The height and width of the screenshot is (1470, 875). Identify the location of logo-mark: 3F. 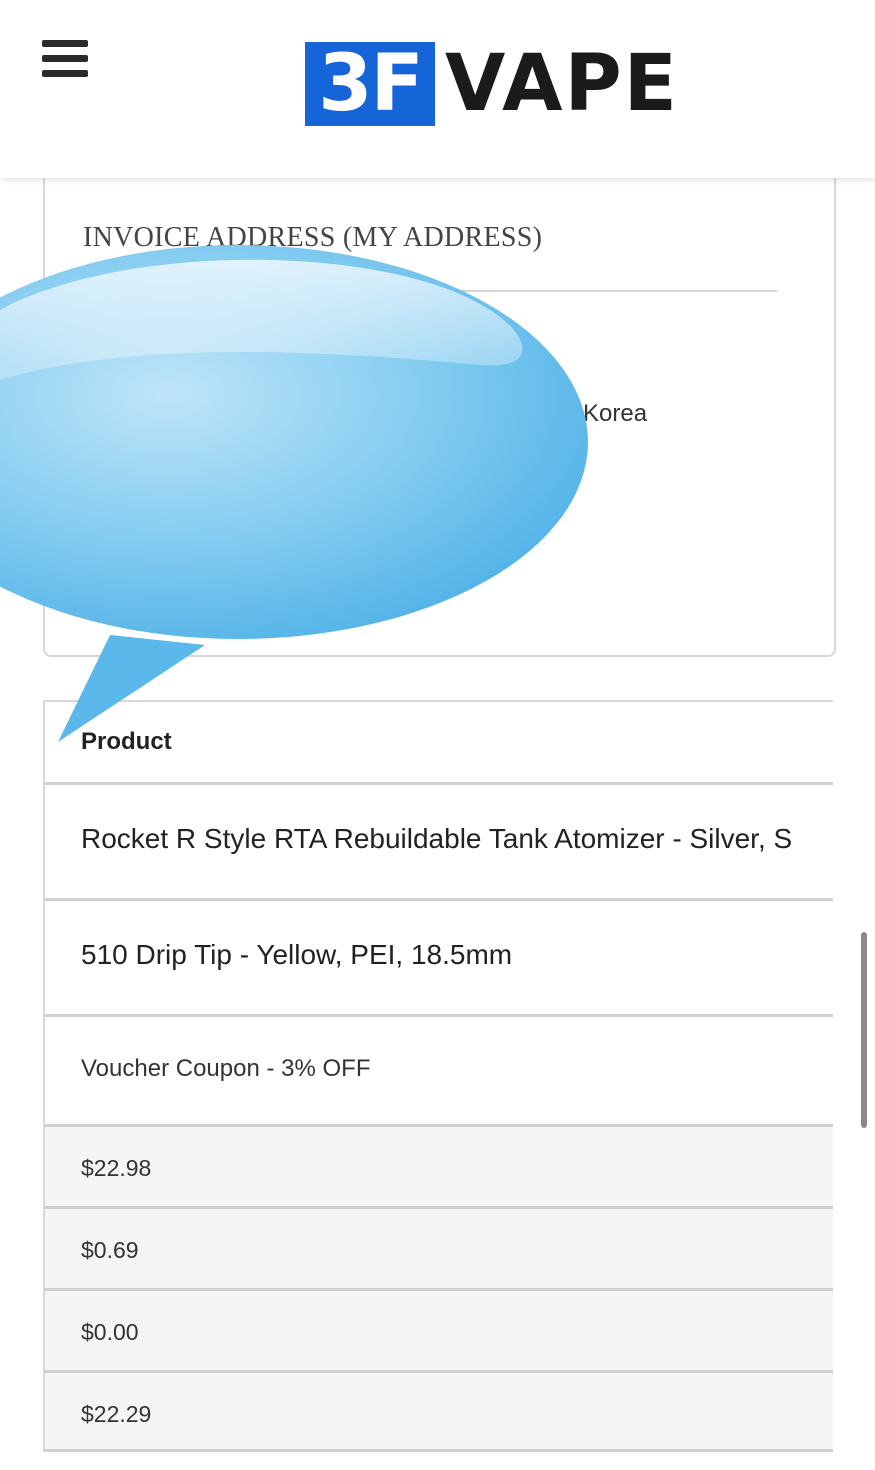
(370, 84).